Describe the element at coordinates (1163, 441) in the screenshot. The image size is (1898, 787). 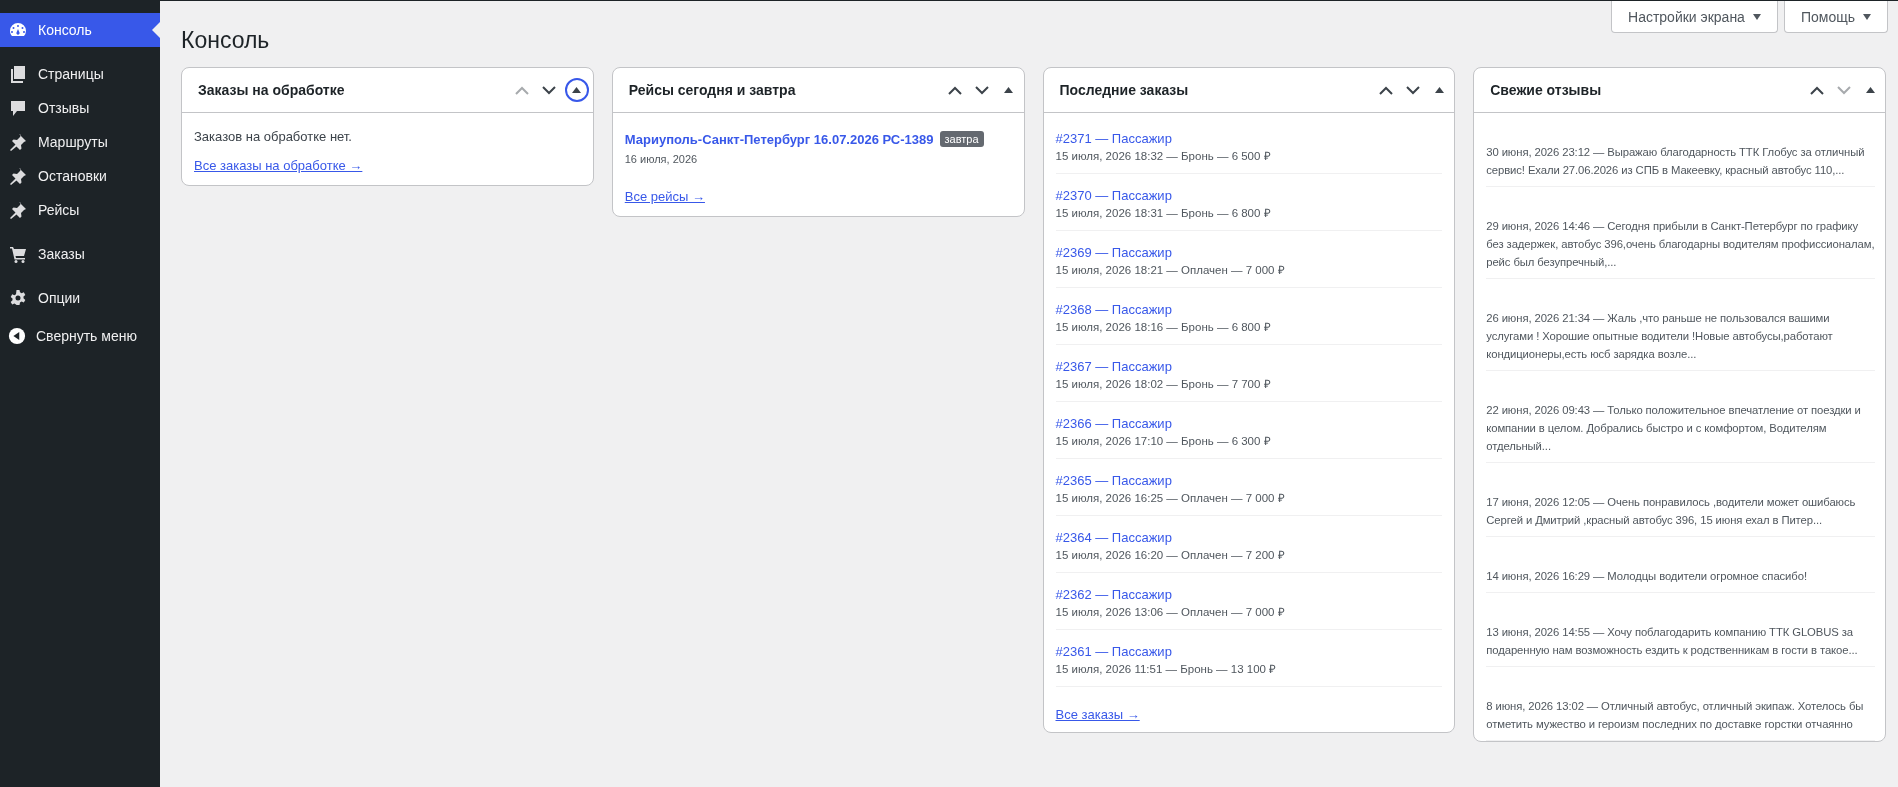
I see `order-meta: 15 июля, 2026 17:10 — Бронь — 6 300 ₽` at that location.